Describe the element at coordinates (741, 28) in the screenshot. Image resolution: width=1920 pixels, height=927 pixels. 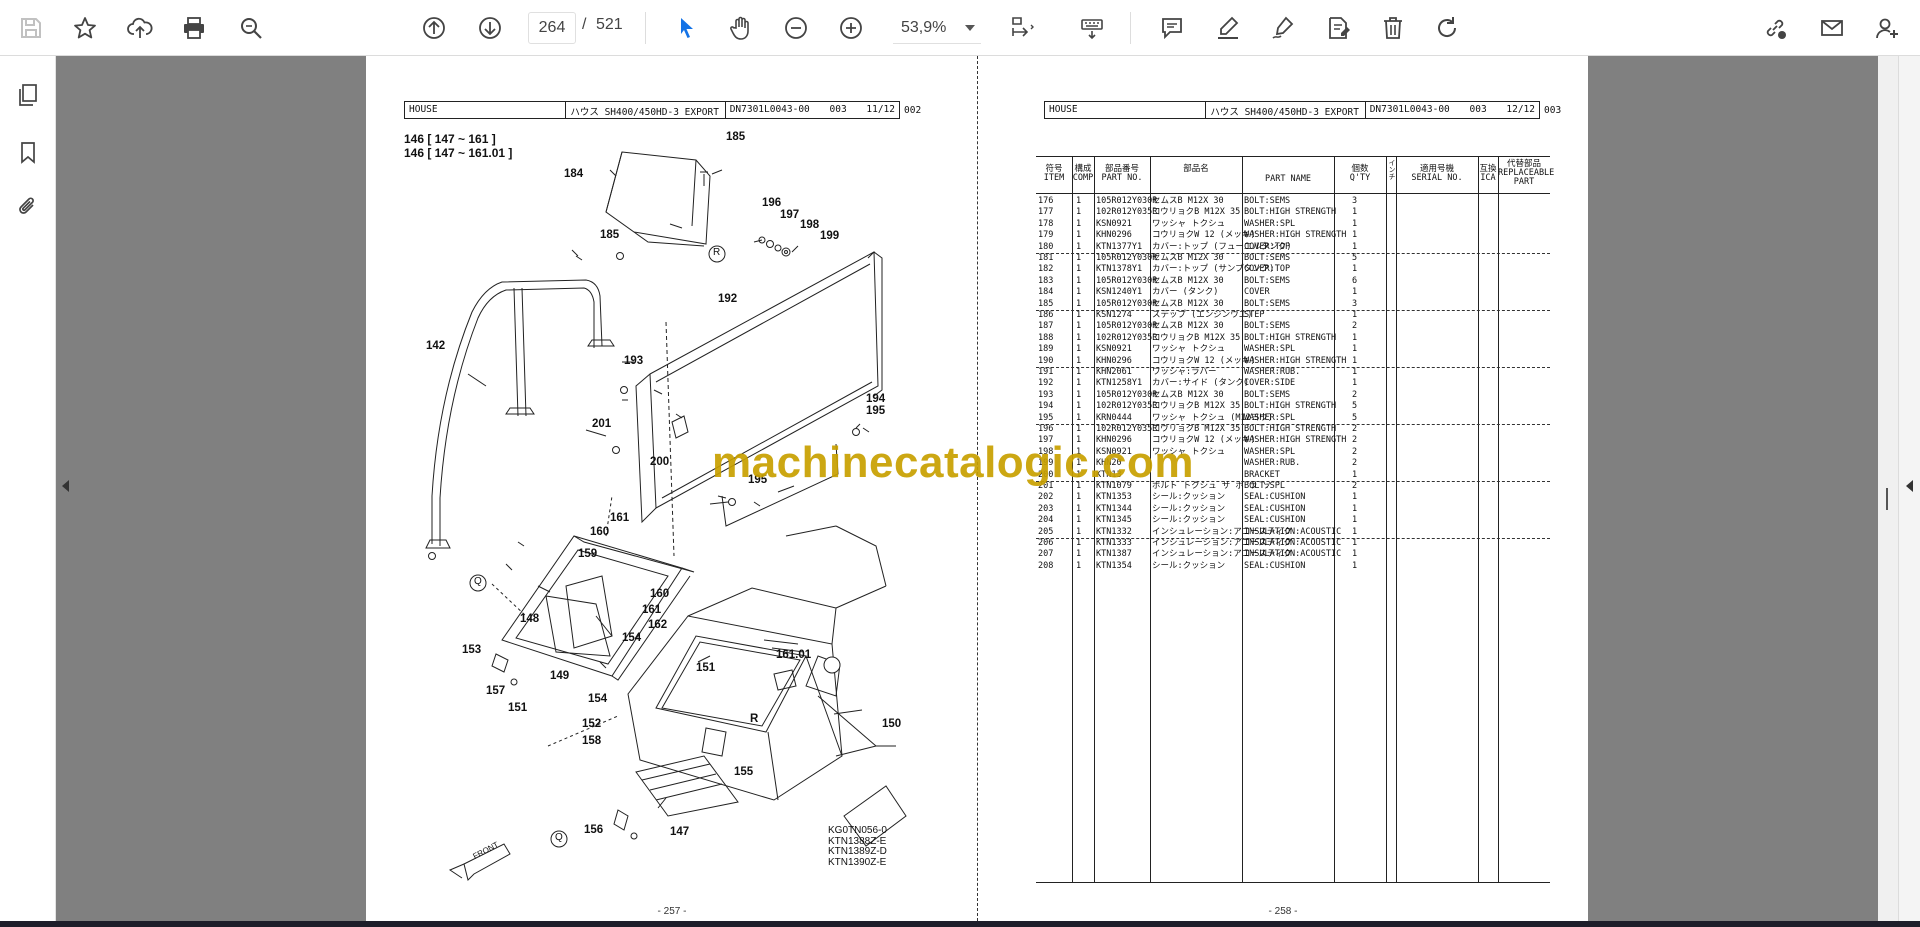
I see `hand-tool-icon` at that location.